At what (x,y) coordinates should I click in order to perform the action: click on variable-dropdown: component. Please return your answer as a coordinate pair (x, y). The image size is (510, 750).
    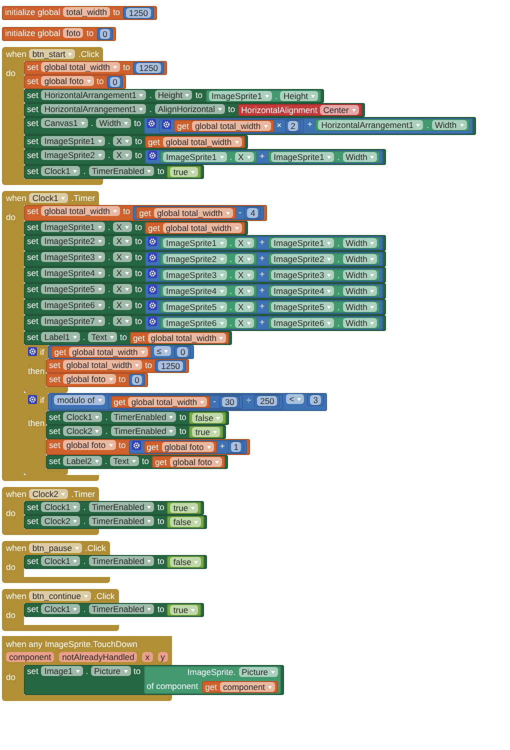
    Looking at the image, I should click on (248, 687).